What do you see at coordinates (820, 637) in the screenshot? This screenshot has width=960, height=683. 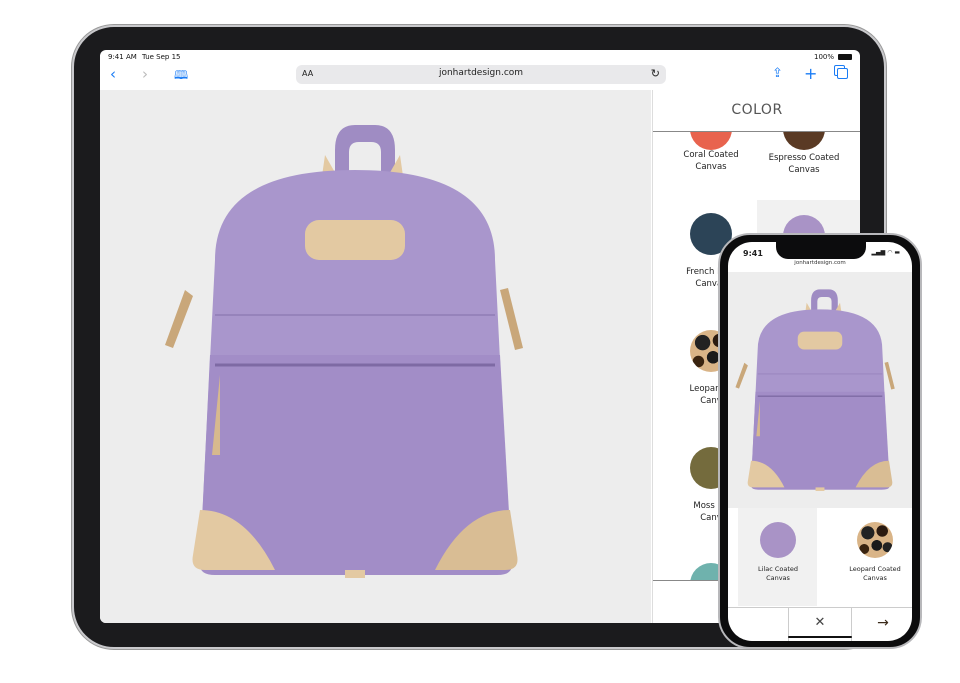 I see `home-indicator` at bounding box center [820, 637].